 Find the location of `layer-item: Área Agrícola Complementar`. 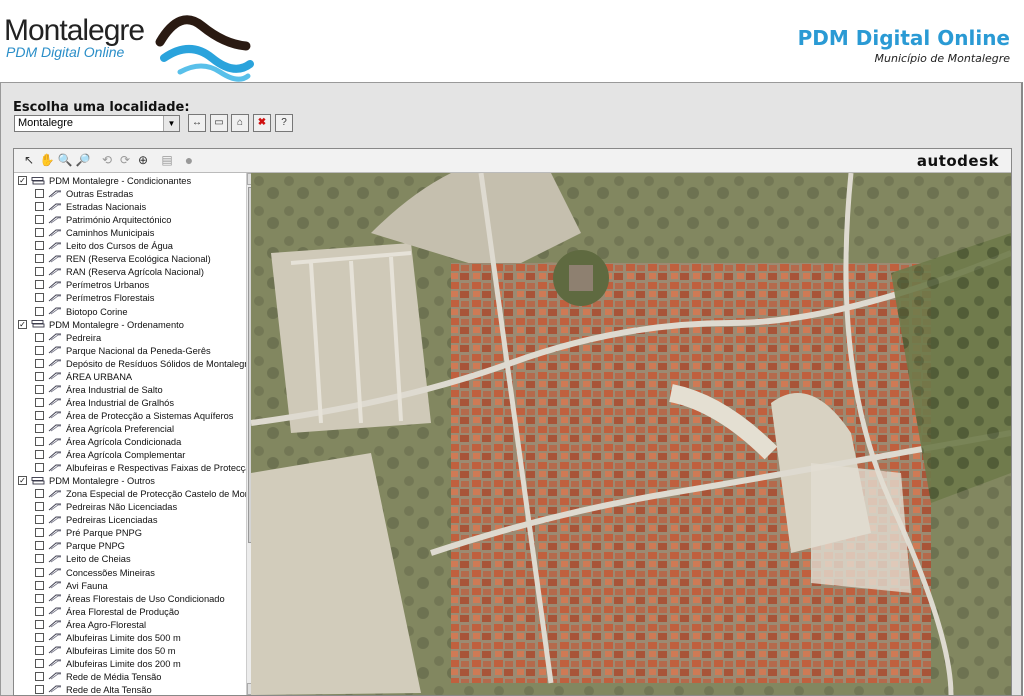

layer-item: Área Agrícola Complementar is located at coordinates (110, 455).